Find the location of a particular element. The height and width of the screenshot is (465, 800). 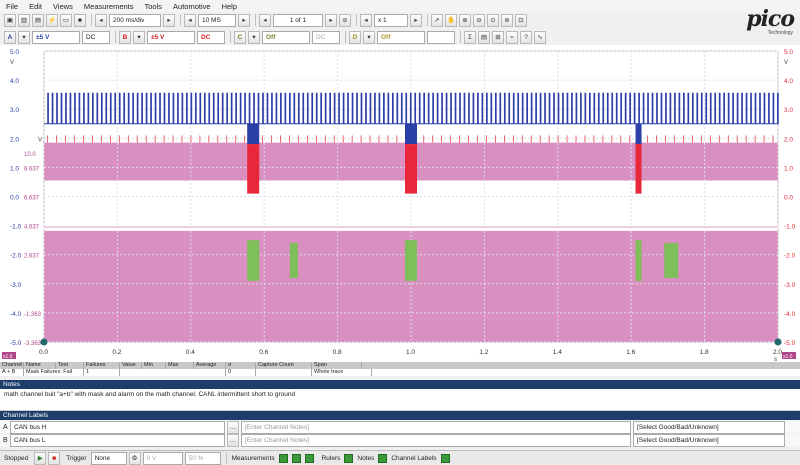

ruler-handle-left is located at coordinates (44, 342).